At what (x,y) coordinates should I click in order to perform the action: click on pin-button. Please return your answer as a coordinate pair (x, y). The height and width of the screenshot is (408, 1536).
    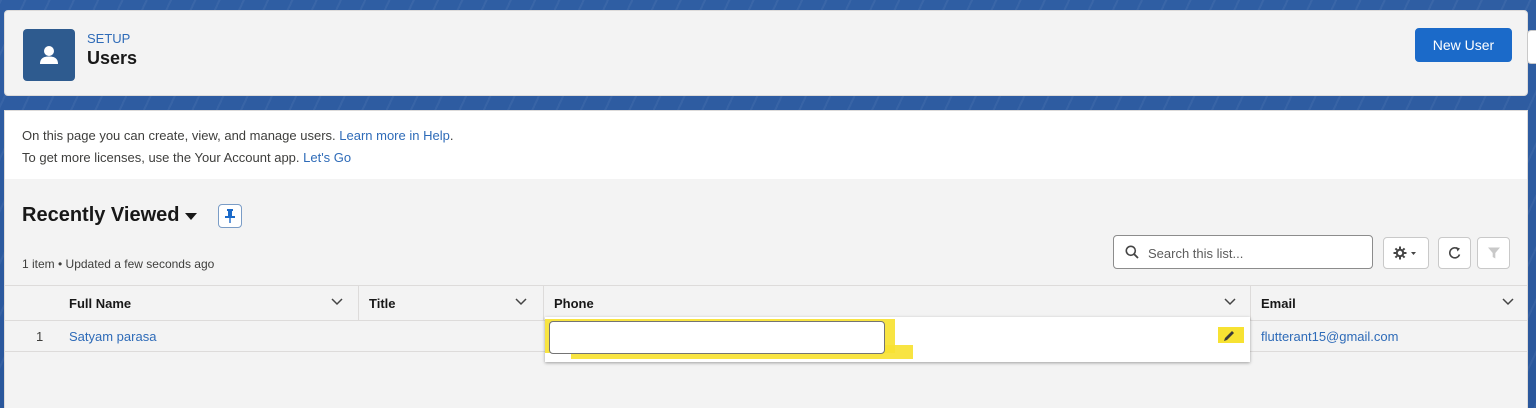
    Looking at the image, I should click on (230, 216).